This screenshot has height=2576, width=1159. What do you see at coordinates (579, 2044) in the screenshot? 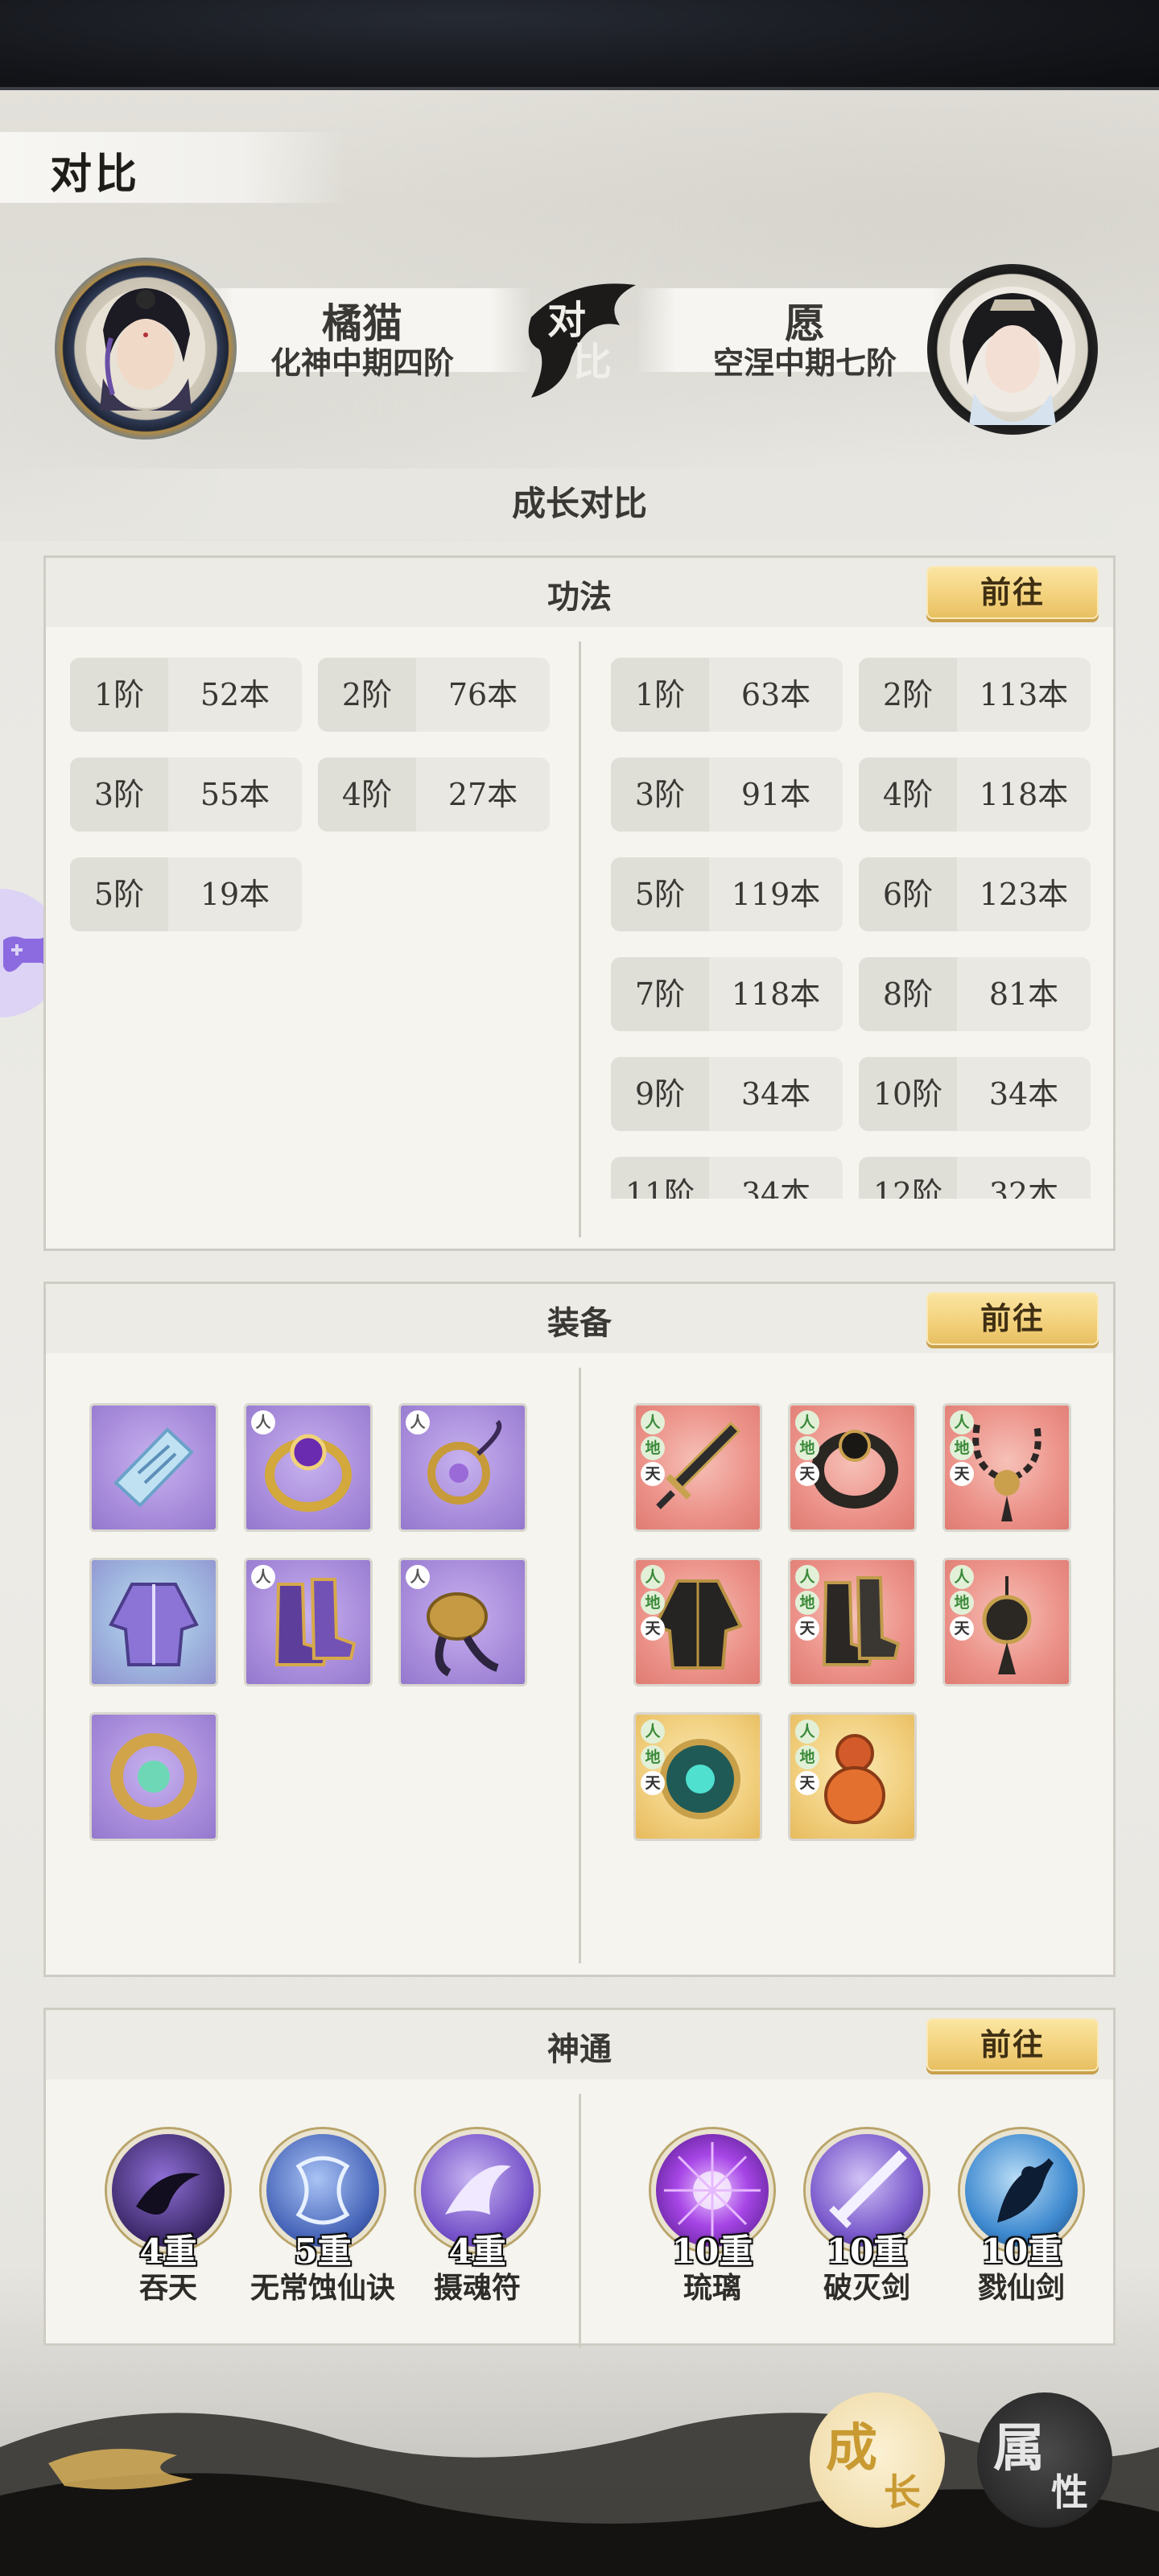
I see `shentong-header: 神通 前往` at bounding box center [579, 2044].